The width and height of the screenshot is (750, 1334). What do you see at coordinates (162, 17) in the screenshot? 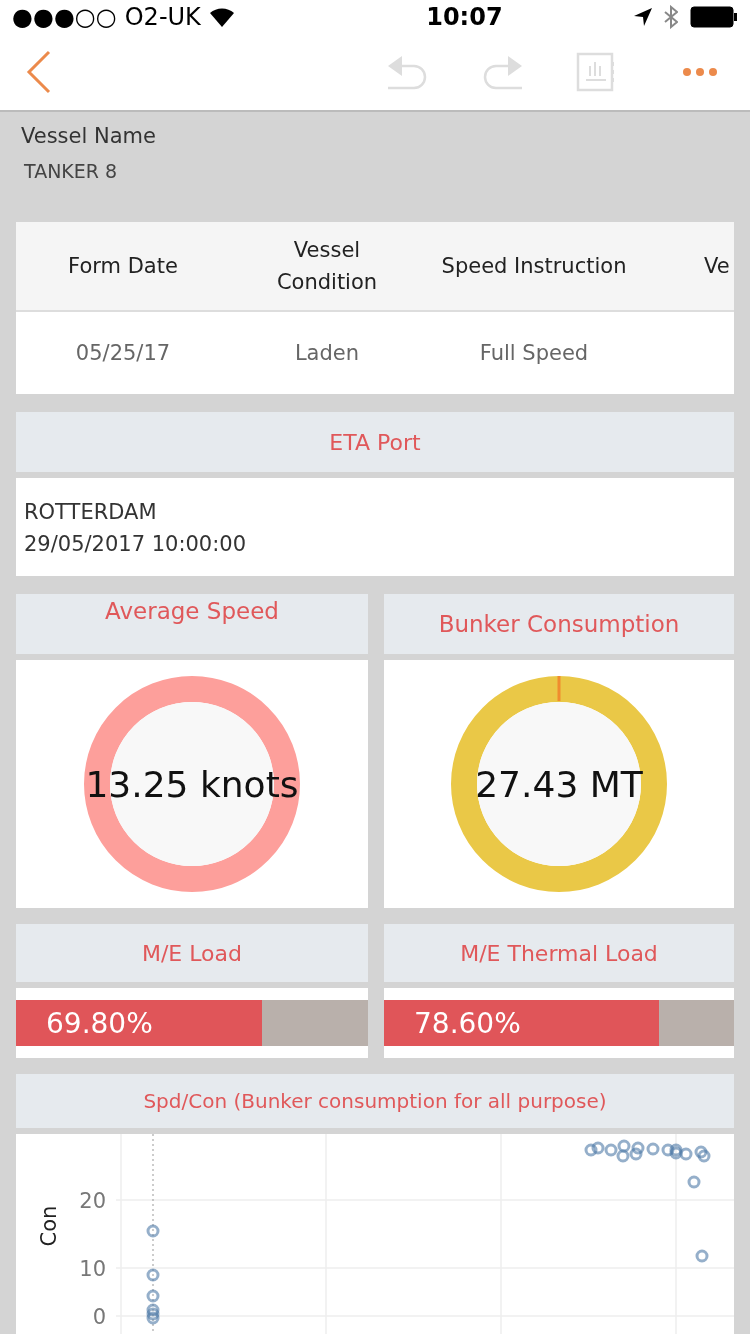
I see `carrier-name: O2-UK` at bounding box center [162, 17].